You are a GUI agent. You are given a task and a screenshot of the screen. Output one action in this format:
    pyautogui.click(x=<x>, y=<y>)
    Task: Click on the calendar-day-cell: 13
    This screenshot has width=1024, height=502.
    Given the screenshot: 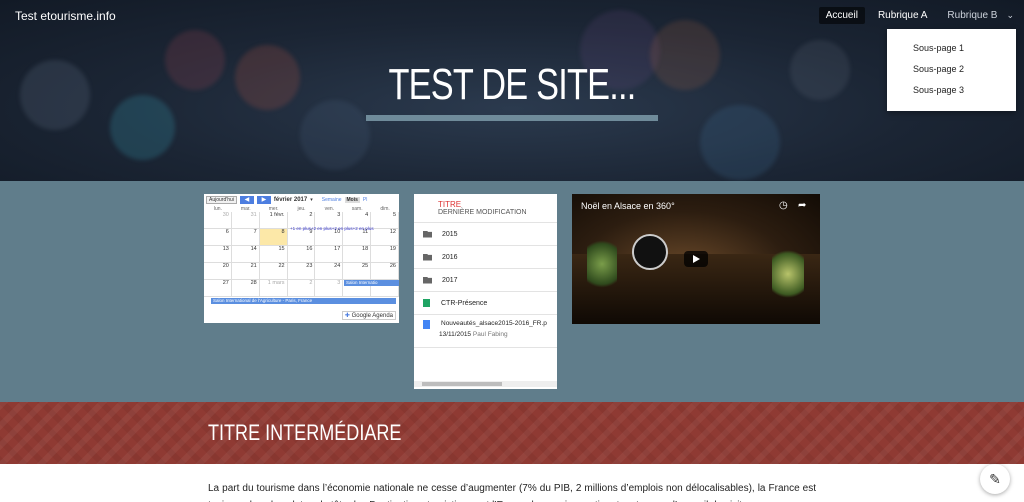 What is the action you would take?
    pyautogui.click(x=218, y=254)
    